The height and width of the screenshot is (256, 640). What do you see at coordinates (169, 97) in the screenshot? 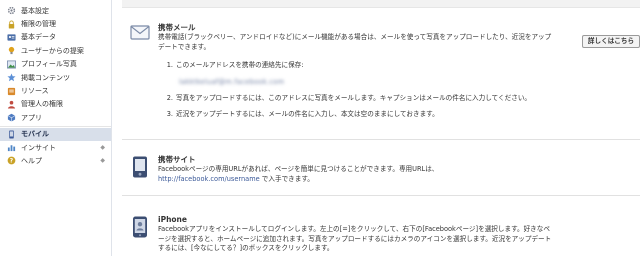
I see `step-number: 2.` at bounding box center [169, 97].